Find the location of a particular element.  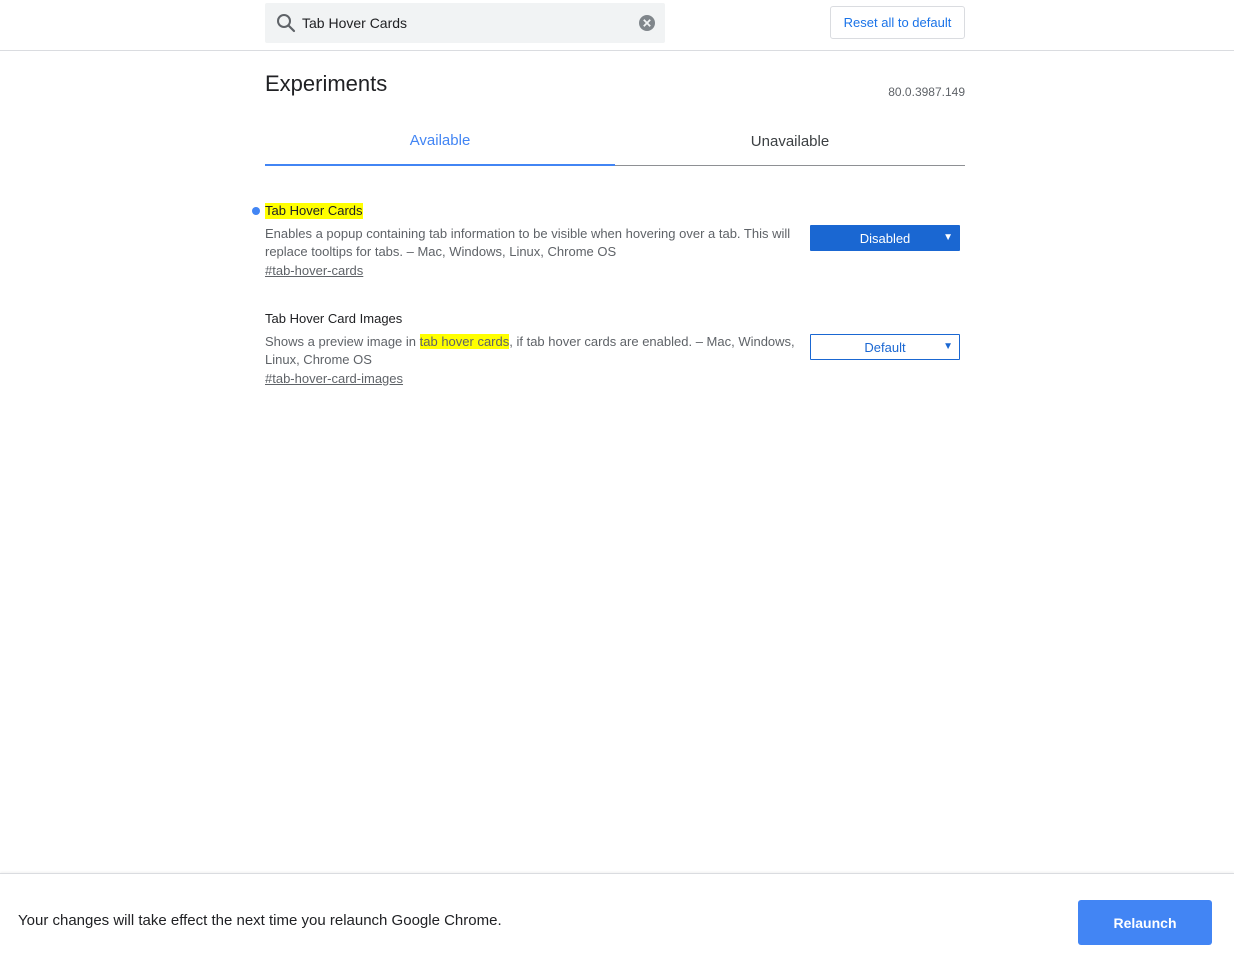

experiment-title: Tab Hover Card Images is located at coordinates (334, 318).